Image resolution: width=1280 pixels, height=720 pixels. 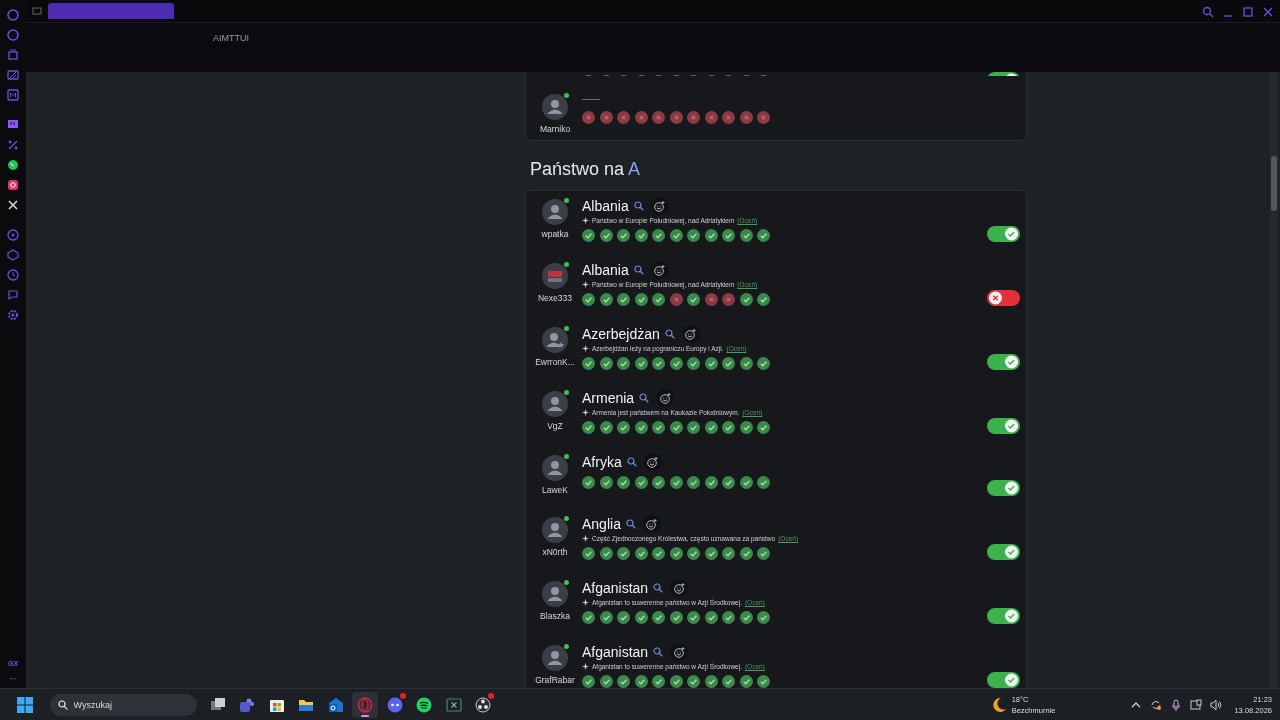 What do you see at coordinates (217, 704) in the screenshot?
I see `stacked-windows-icon` at bounding box center [217, 704].